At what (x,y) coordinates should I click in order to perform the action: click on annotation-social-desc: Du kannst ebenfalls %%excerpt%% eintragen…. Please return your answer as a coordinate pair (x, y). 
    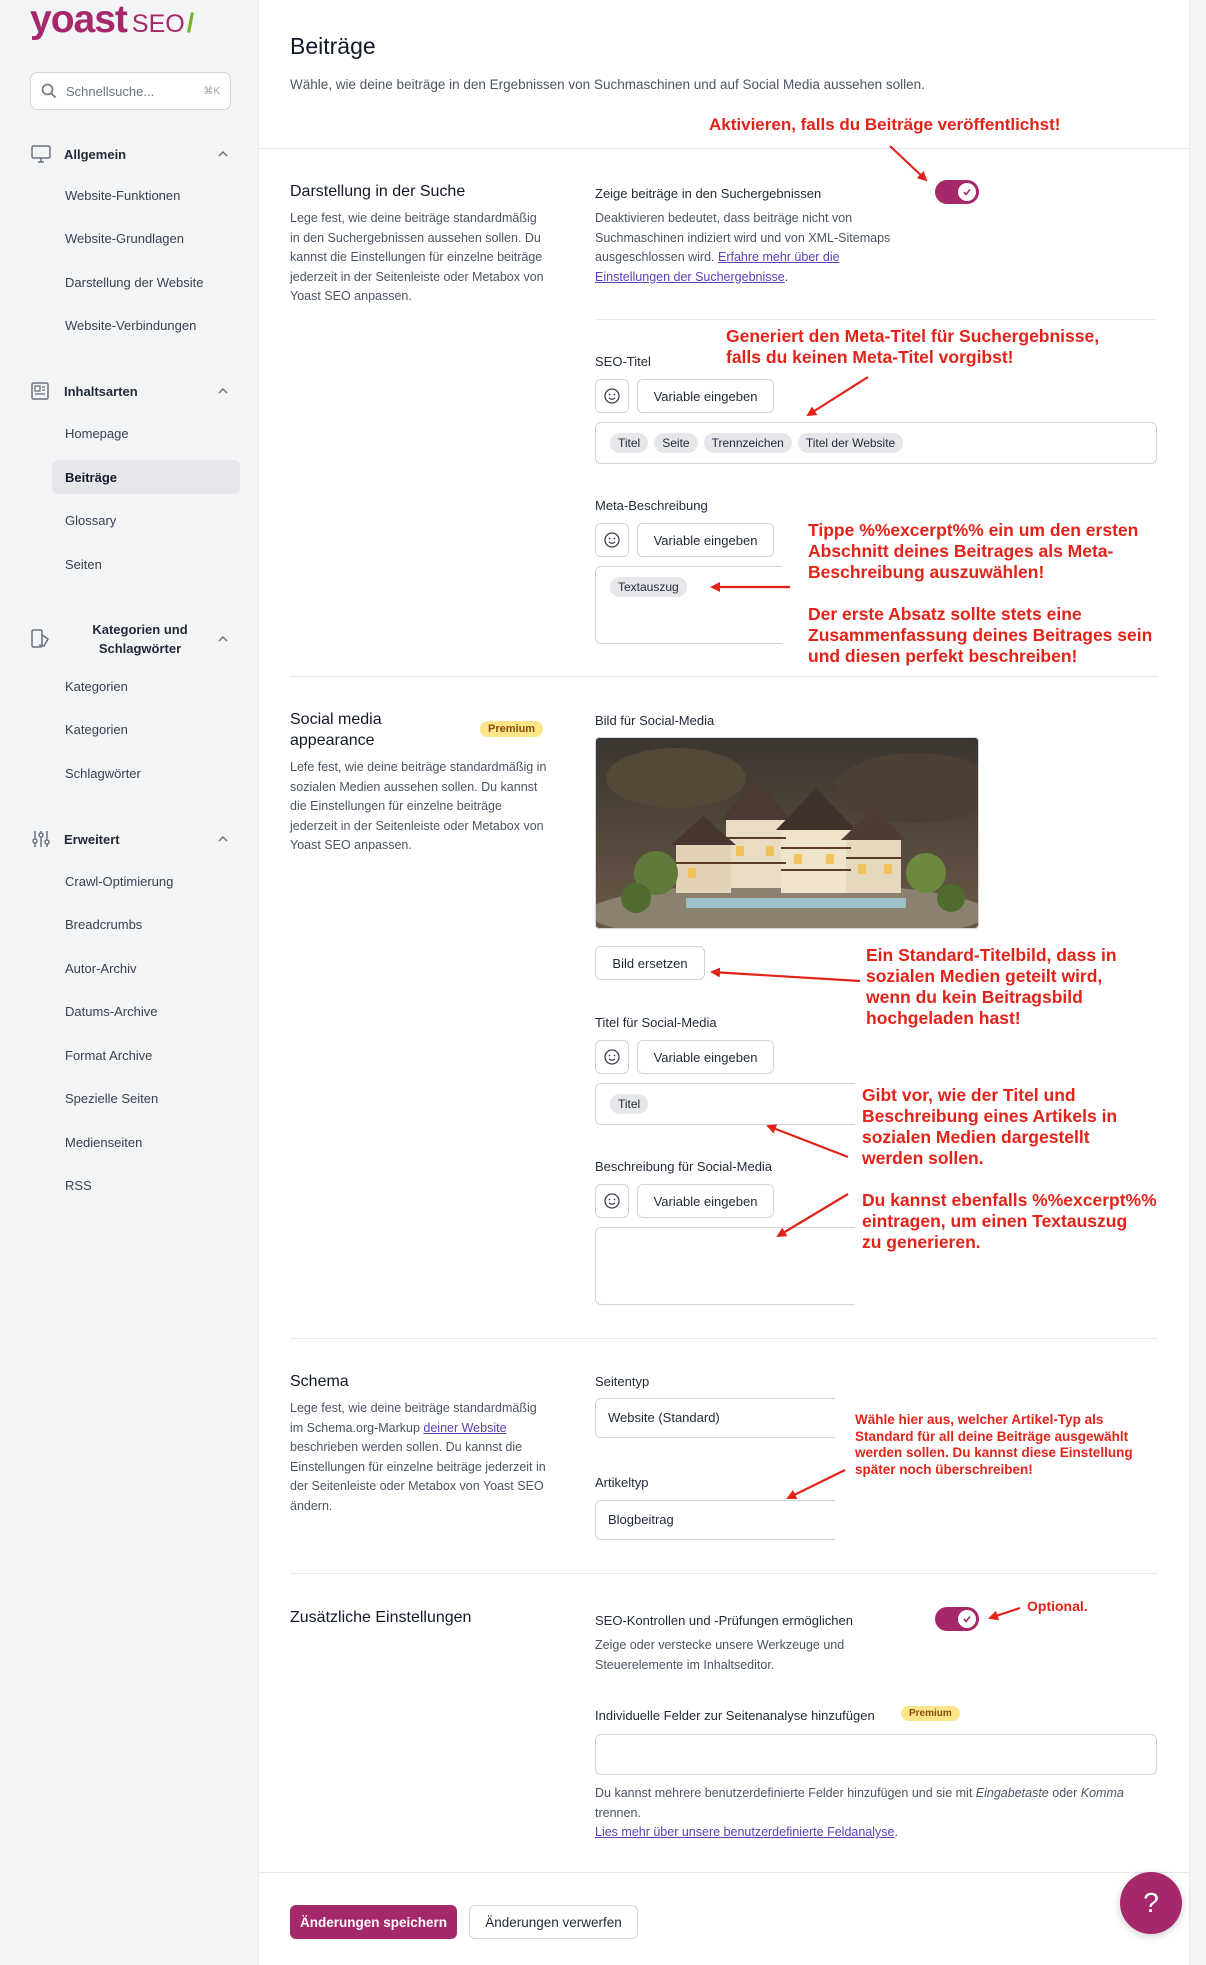
    Looking at the image, I should click on (1016, 1231).